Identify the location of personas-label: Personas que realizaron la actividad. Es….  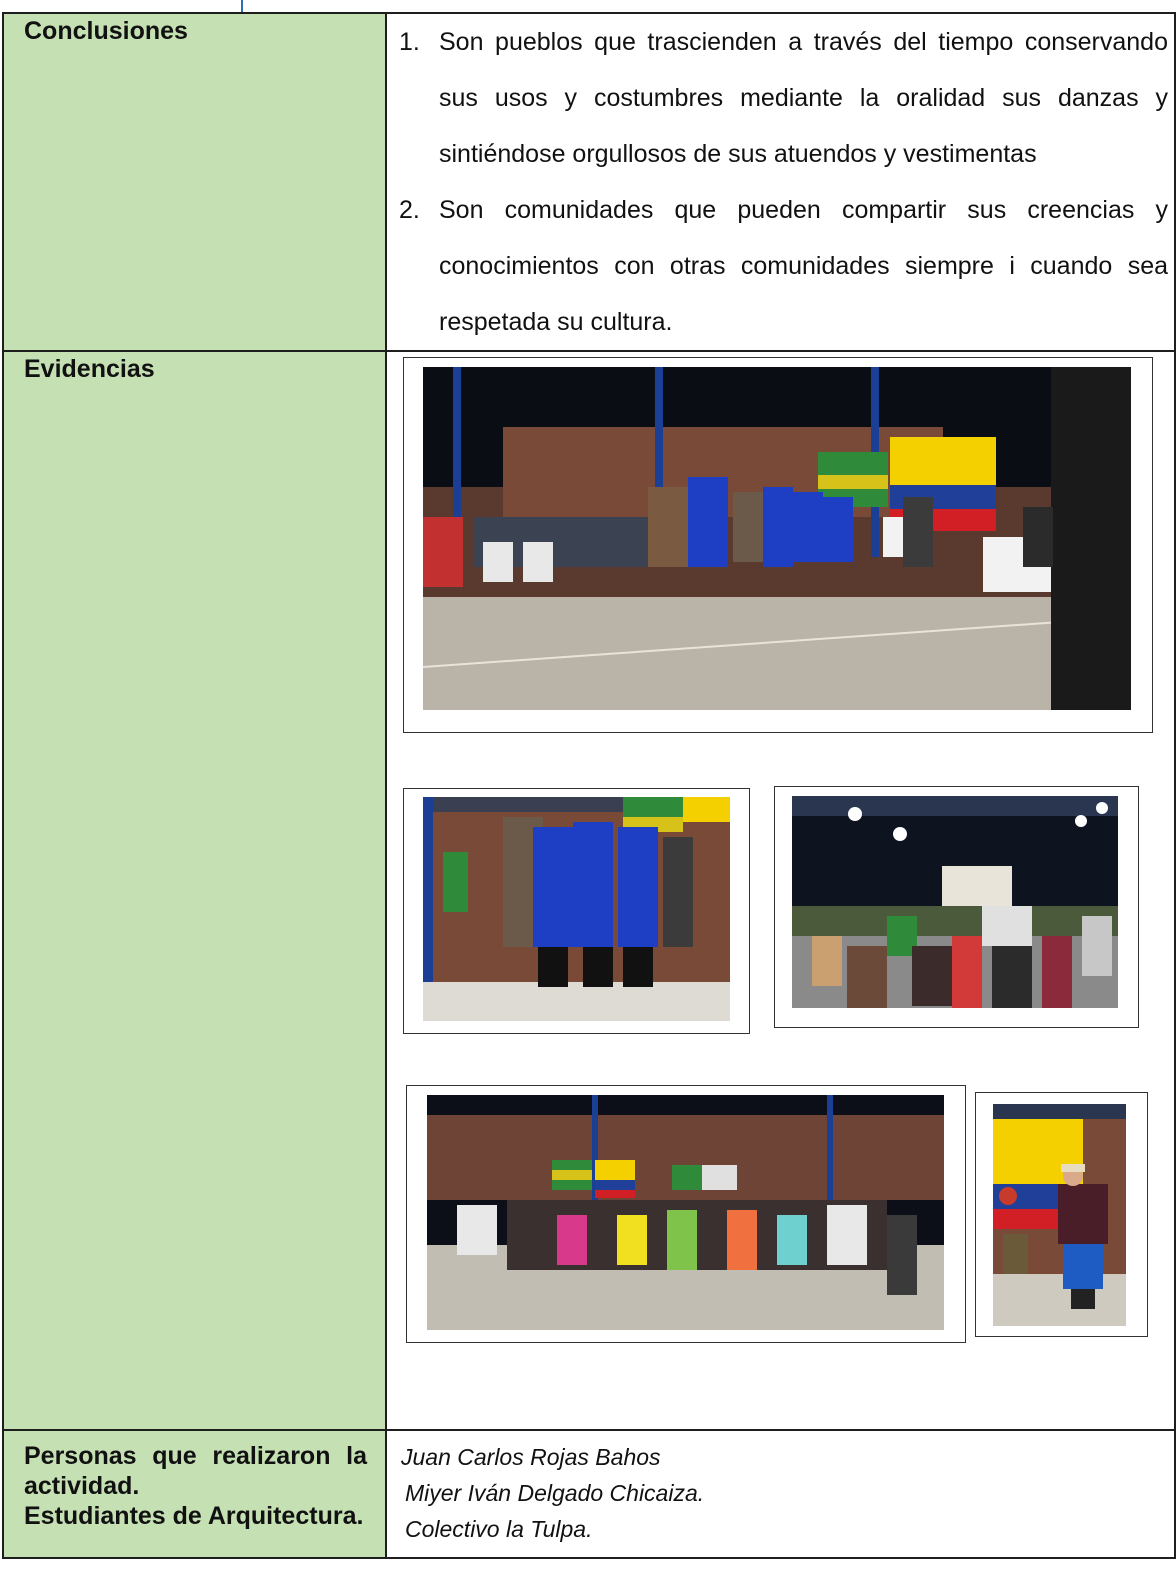
(194, 1481).